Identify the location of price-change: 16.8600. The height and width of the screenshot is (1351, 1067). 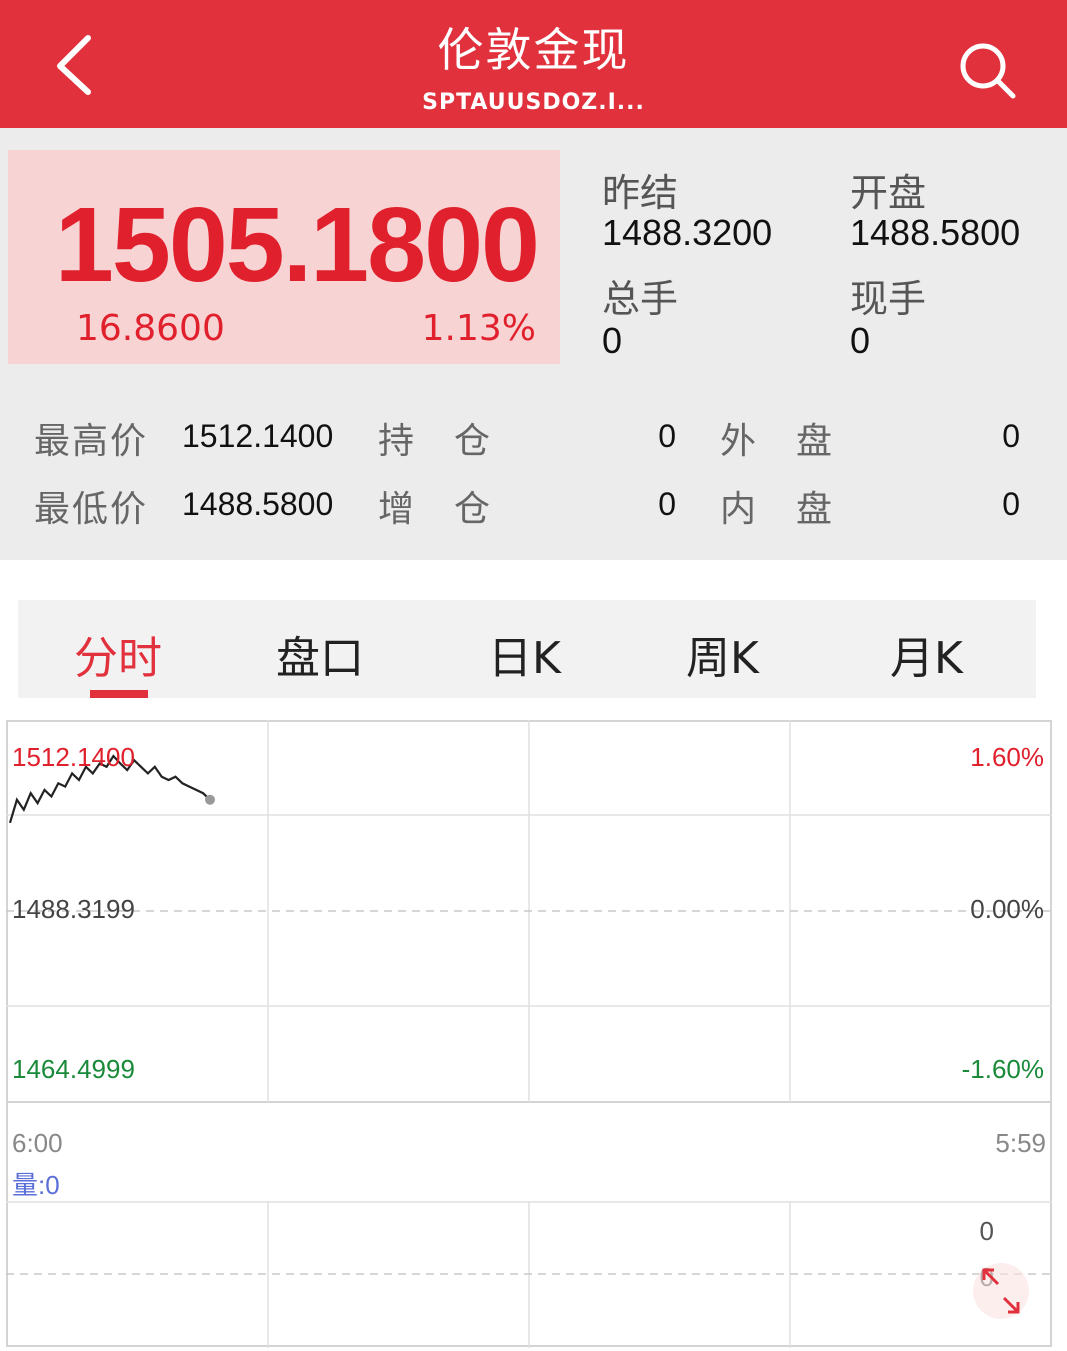
(150, 328).